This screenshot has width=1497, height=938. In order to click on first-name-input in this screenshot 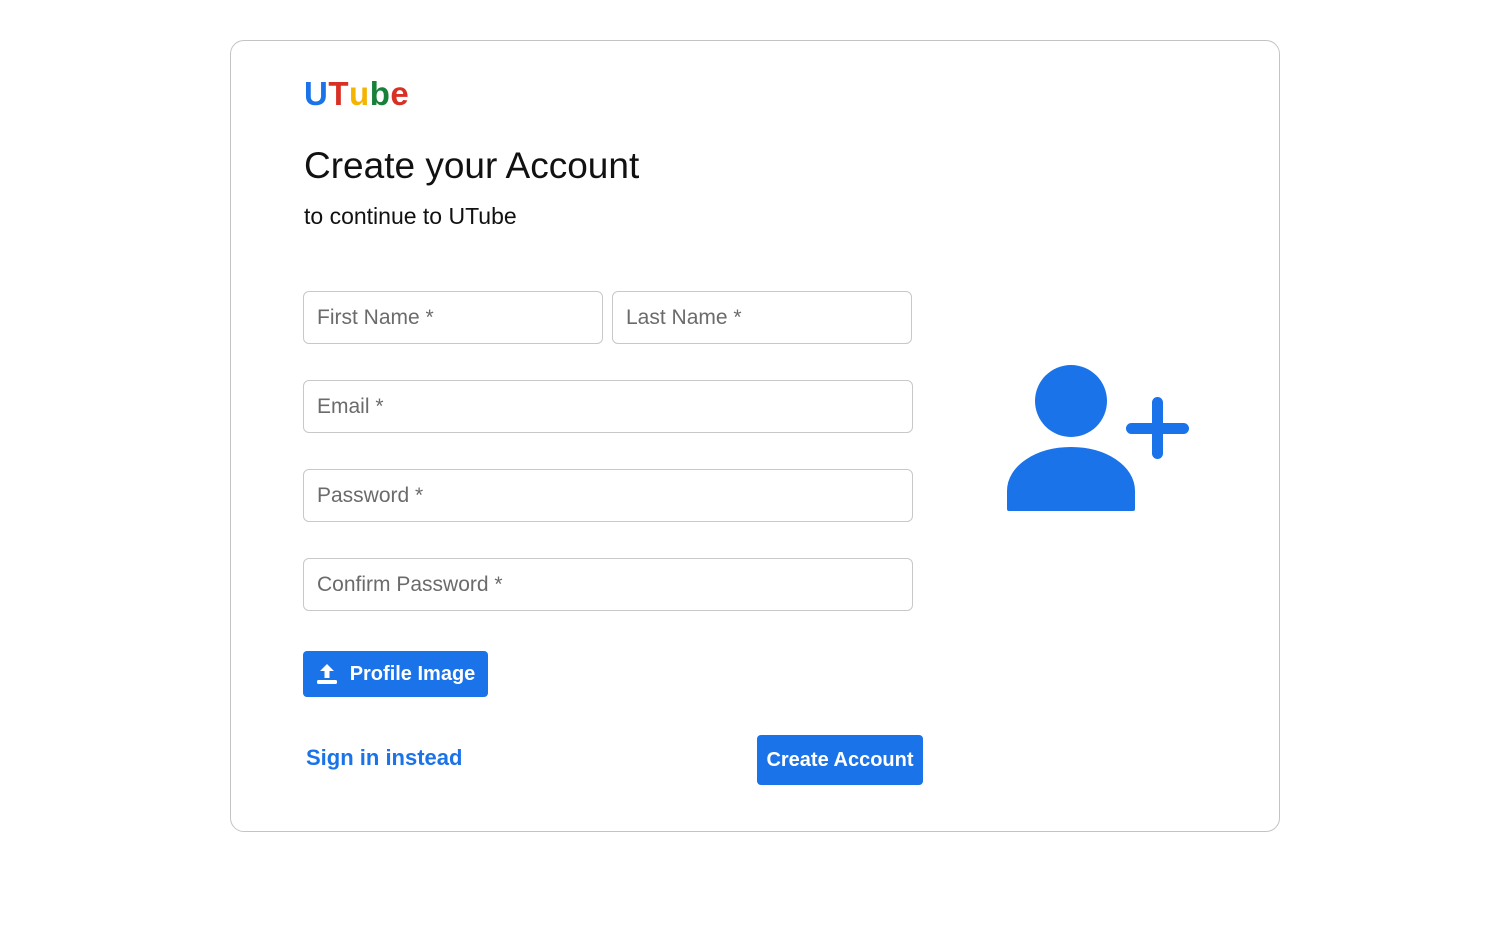, I will do `click(453, 317)`.